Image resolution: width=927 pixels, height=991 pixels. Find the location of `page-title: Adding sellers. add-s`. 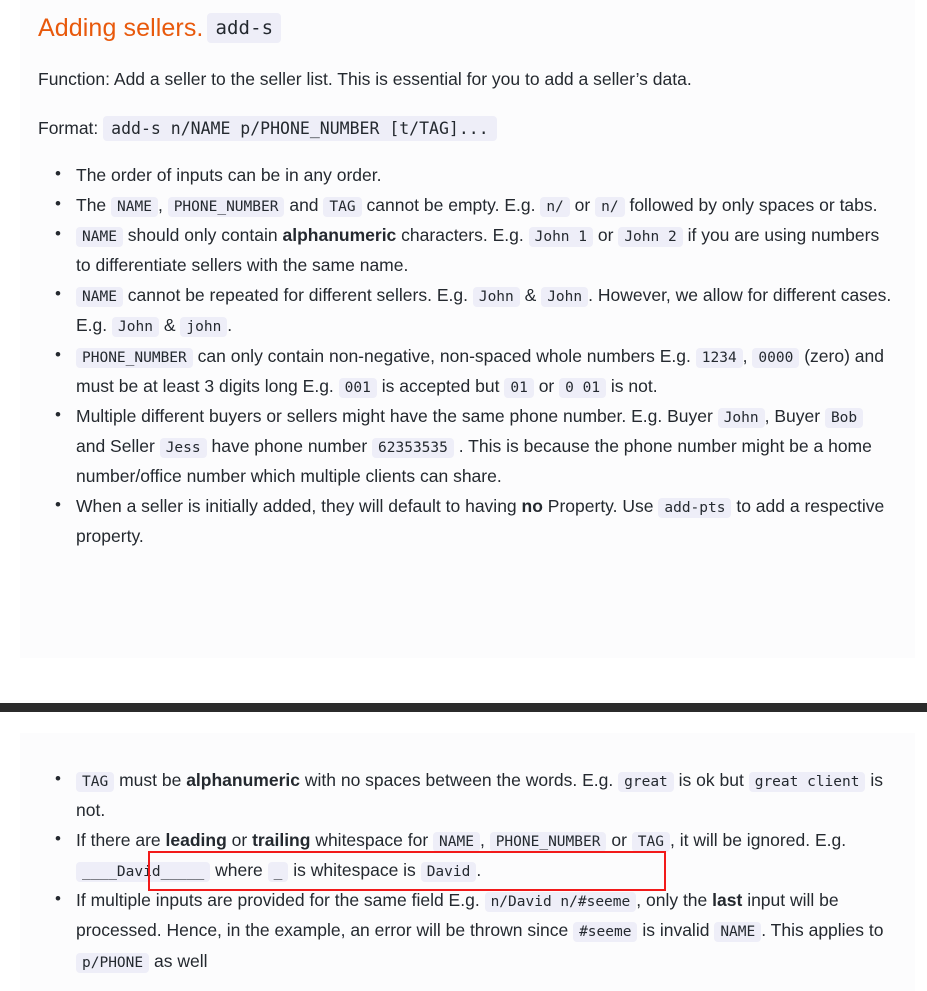

page-title: Adding sellers. add-s is located at coordinates (467, 23).